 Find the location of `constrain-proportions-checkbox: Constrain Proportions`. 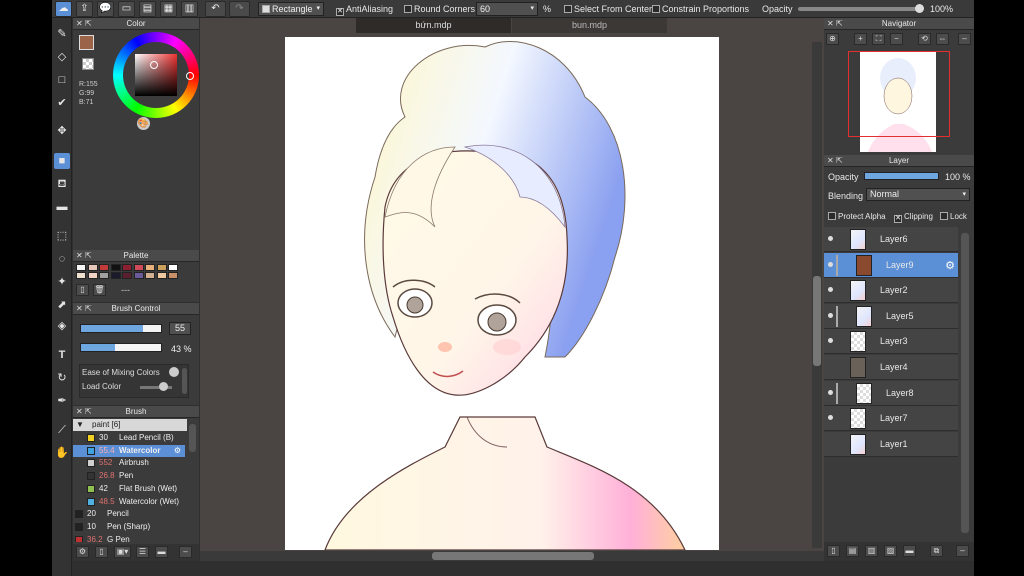

constrain-proportions-checkbox: Constrain Proportions is located at coordinates (700, 9).